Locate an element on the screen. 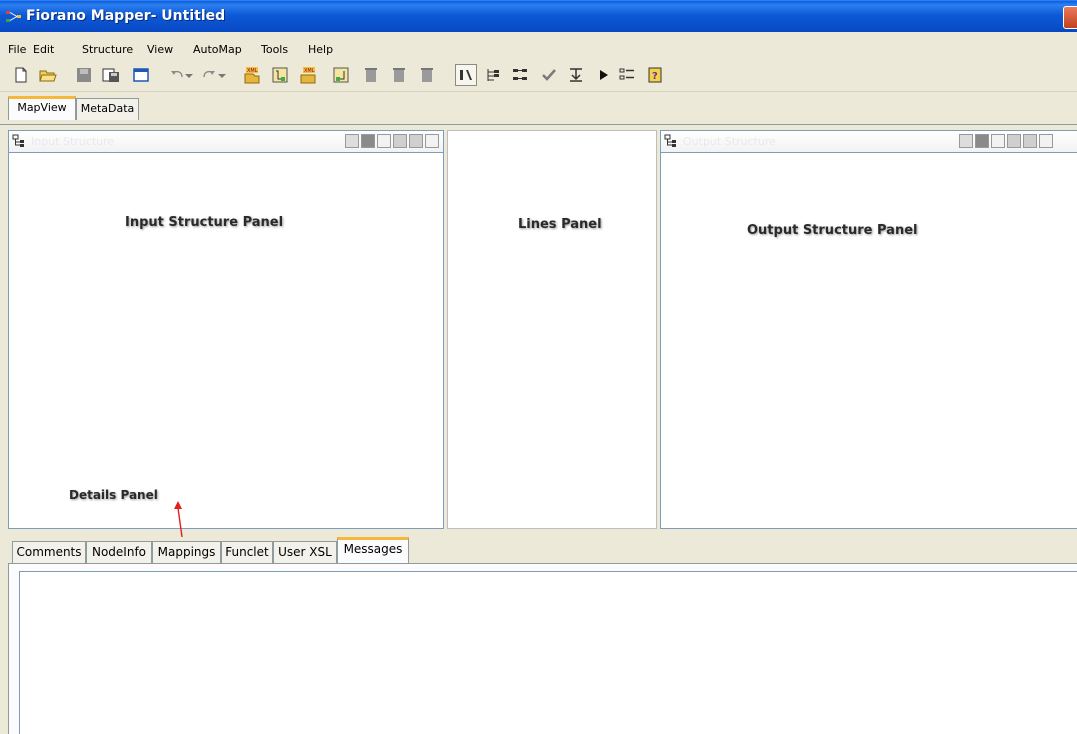 The width and height of the screenshot is (1077, 734). save-as-icon is located at coordinates (111, 75).